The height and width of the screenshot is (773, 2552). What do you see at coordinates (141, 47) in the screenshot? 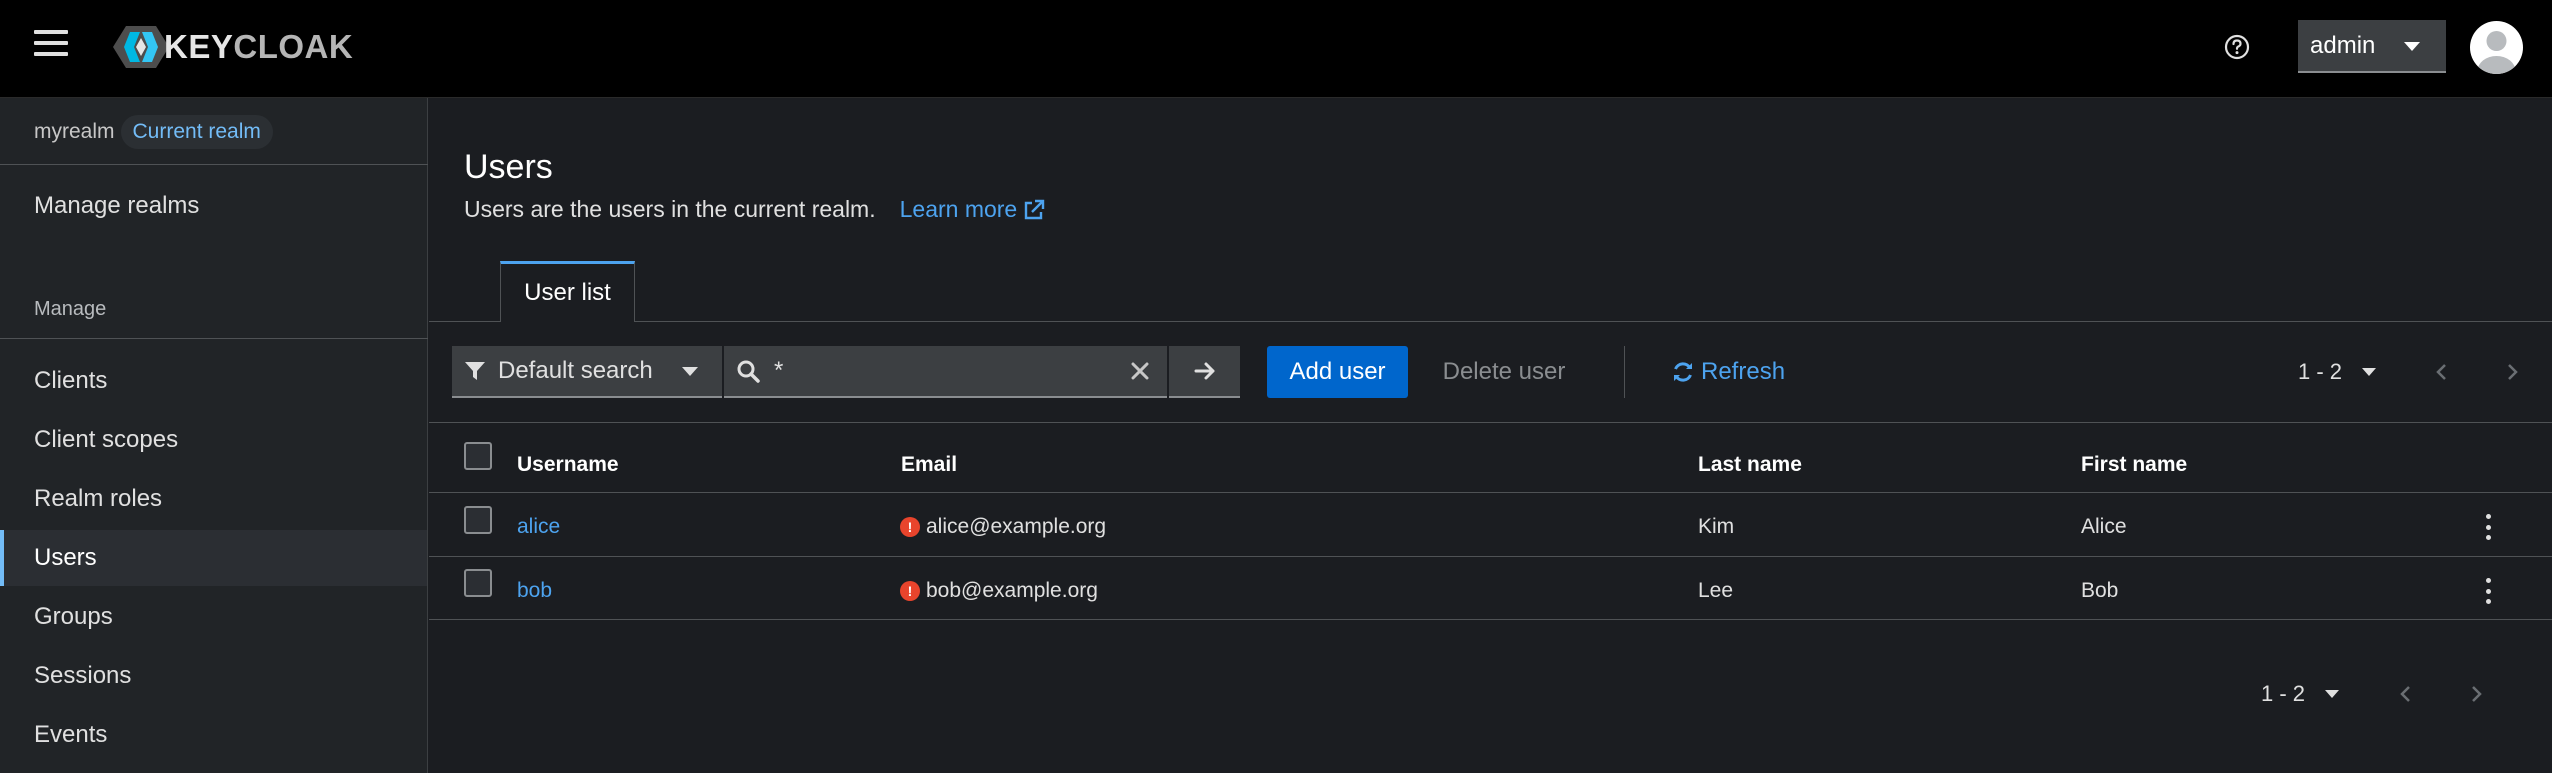
I see `keycloak-hexagon-icon` at bounding box center [141, 47].